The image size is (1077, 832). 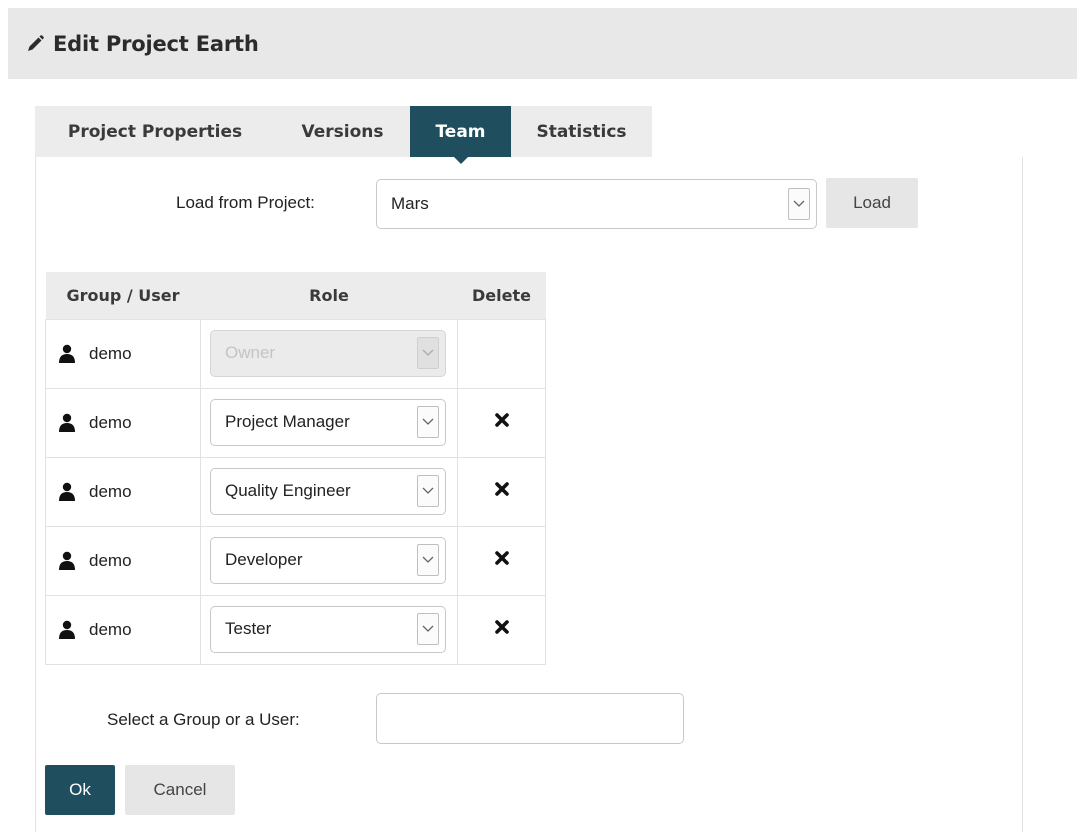 I want to click on role-value: Quality Engineer, so click(x=288, y=490).